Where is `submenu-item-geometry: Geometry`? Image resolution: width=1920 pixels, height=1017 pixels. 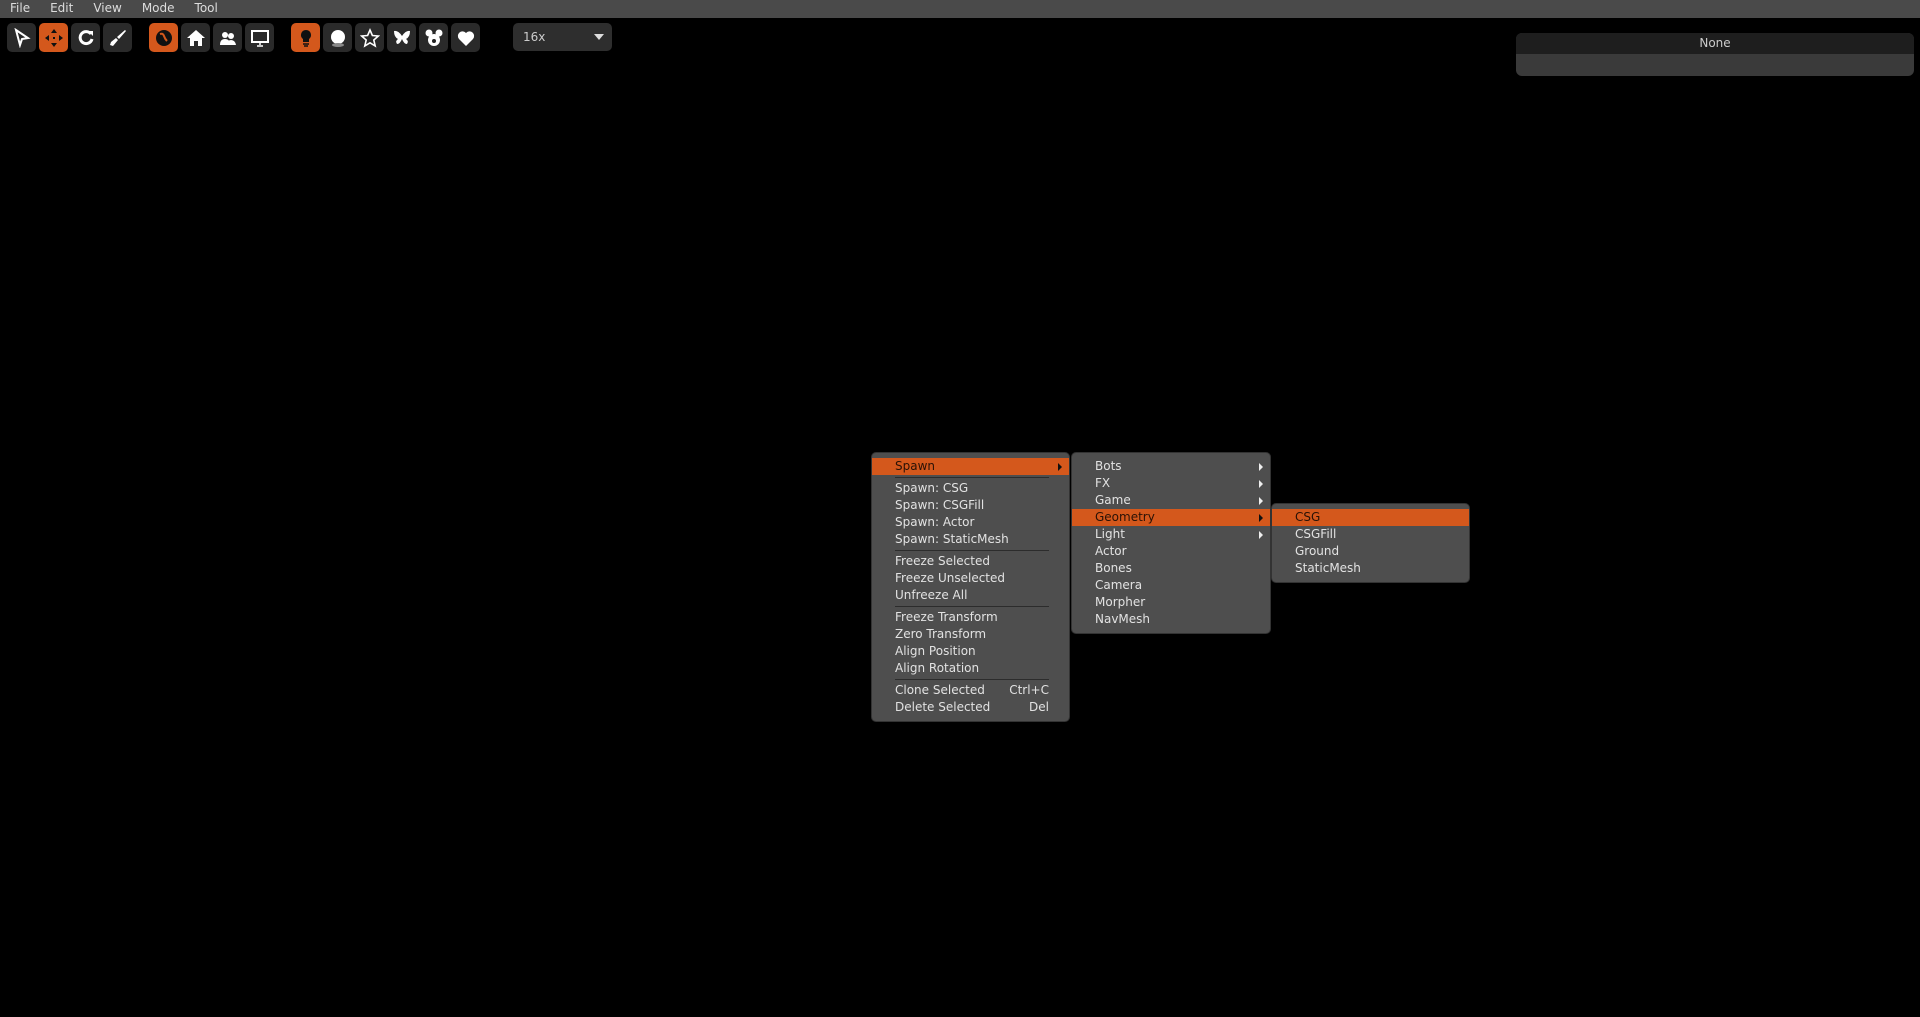 submenu-item-geometry: Geometry is located at coordinates (1171, 517).